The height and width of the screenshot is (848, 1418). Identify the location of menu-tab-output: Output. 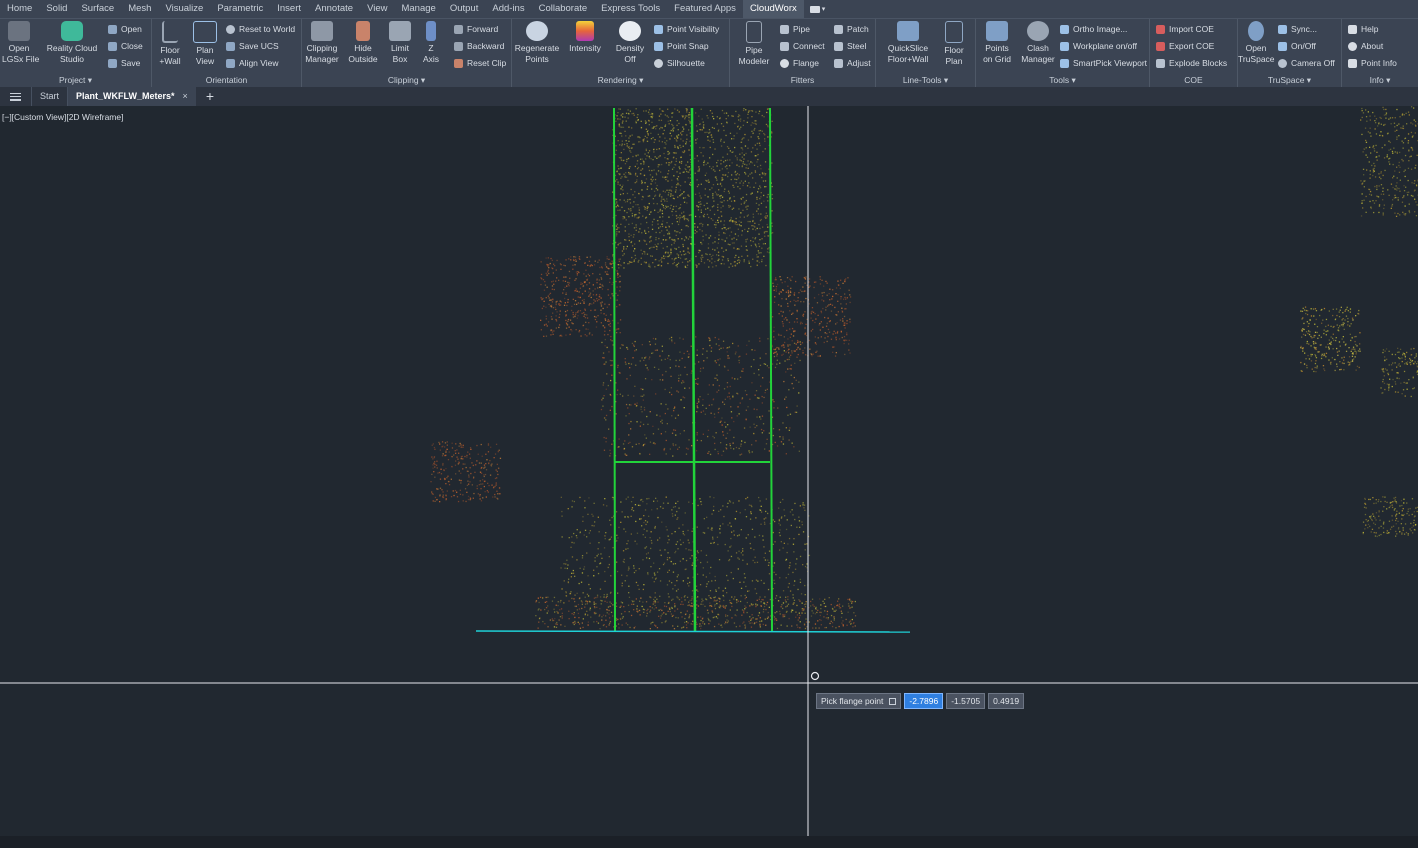
(464, 9).